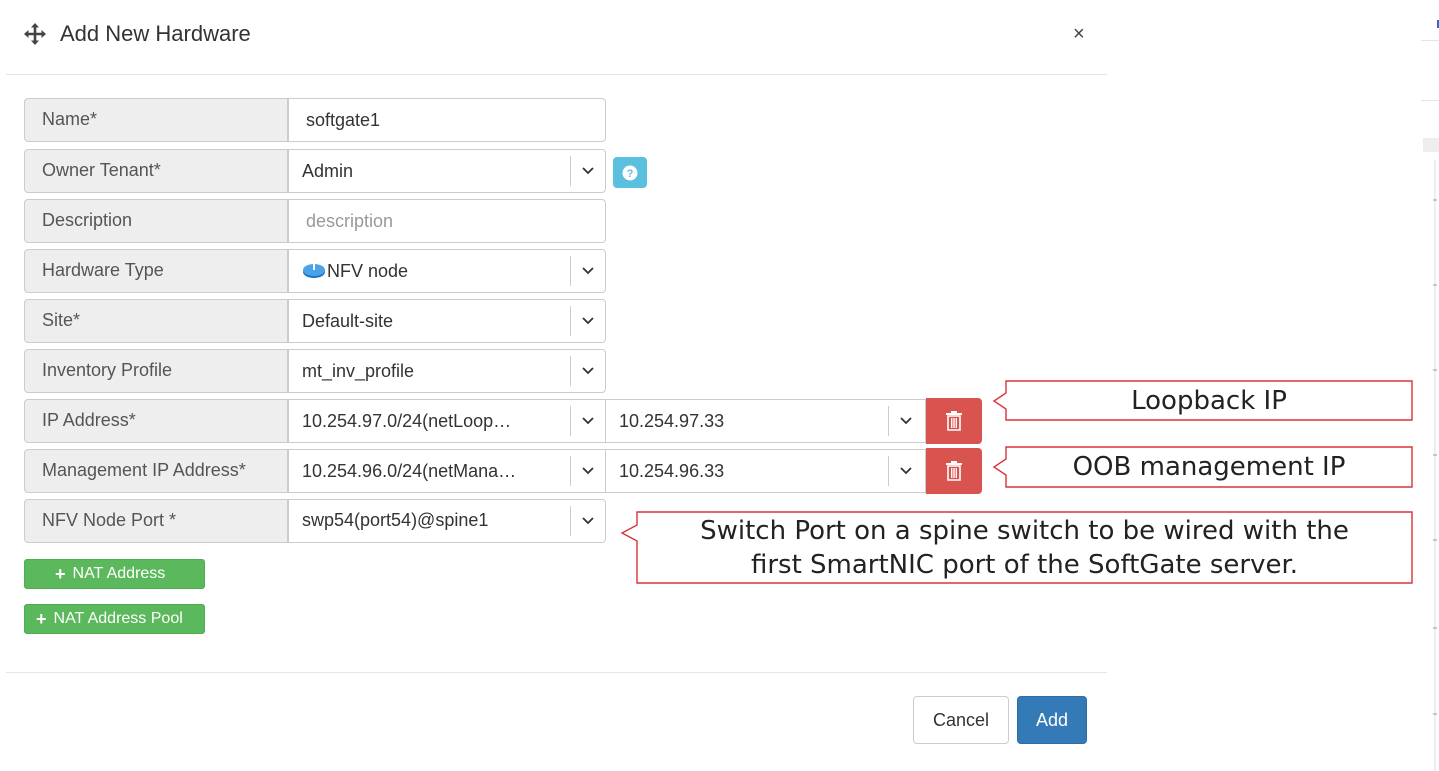  I want to click on footer-divider, so click(556, 672).